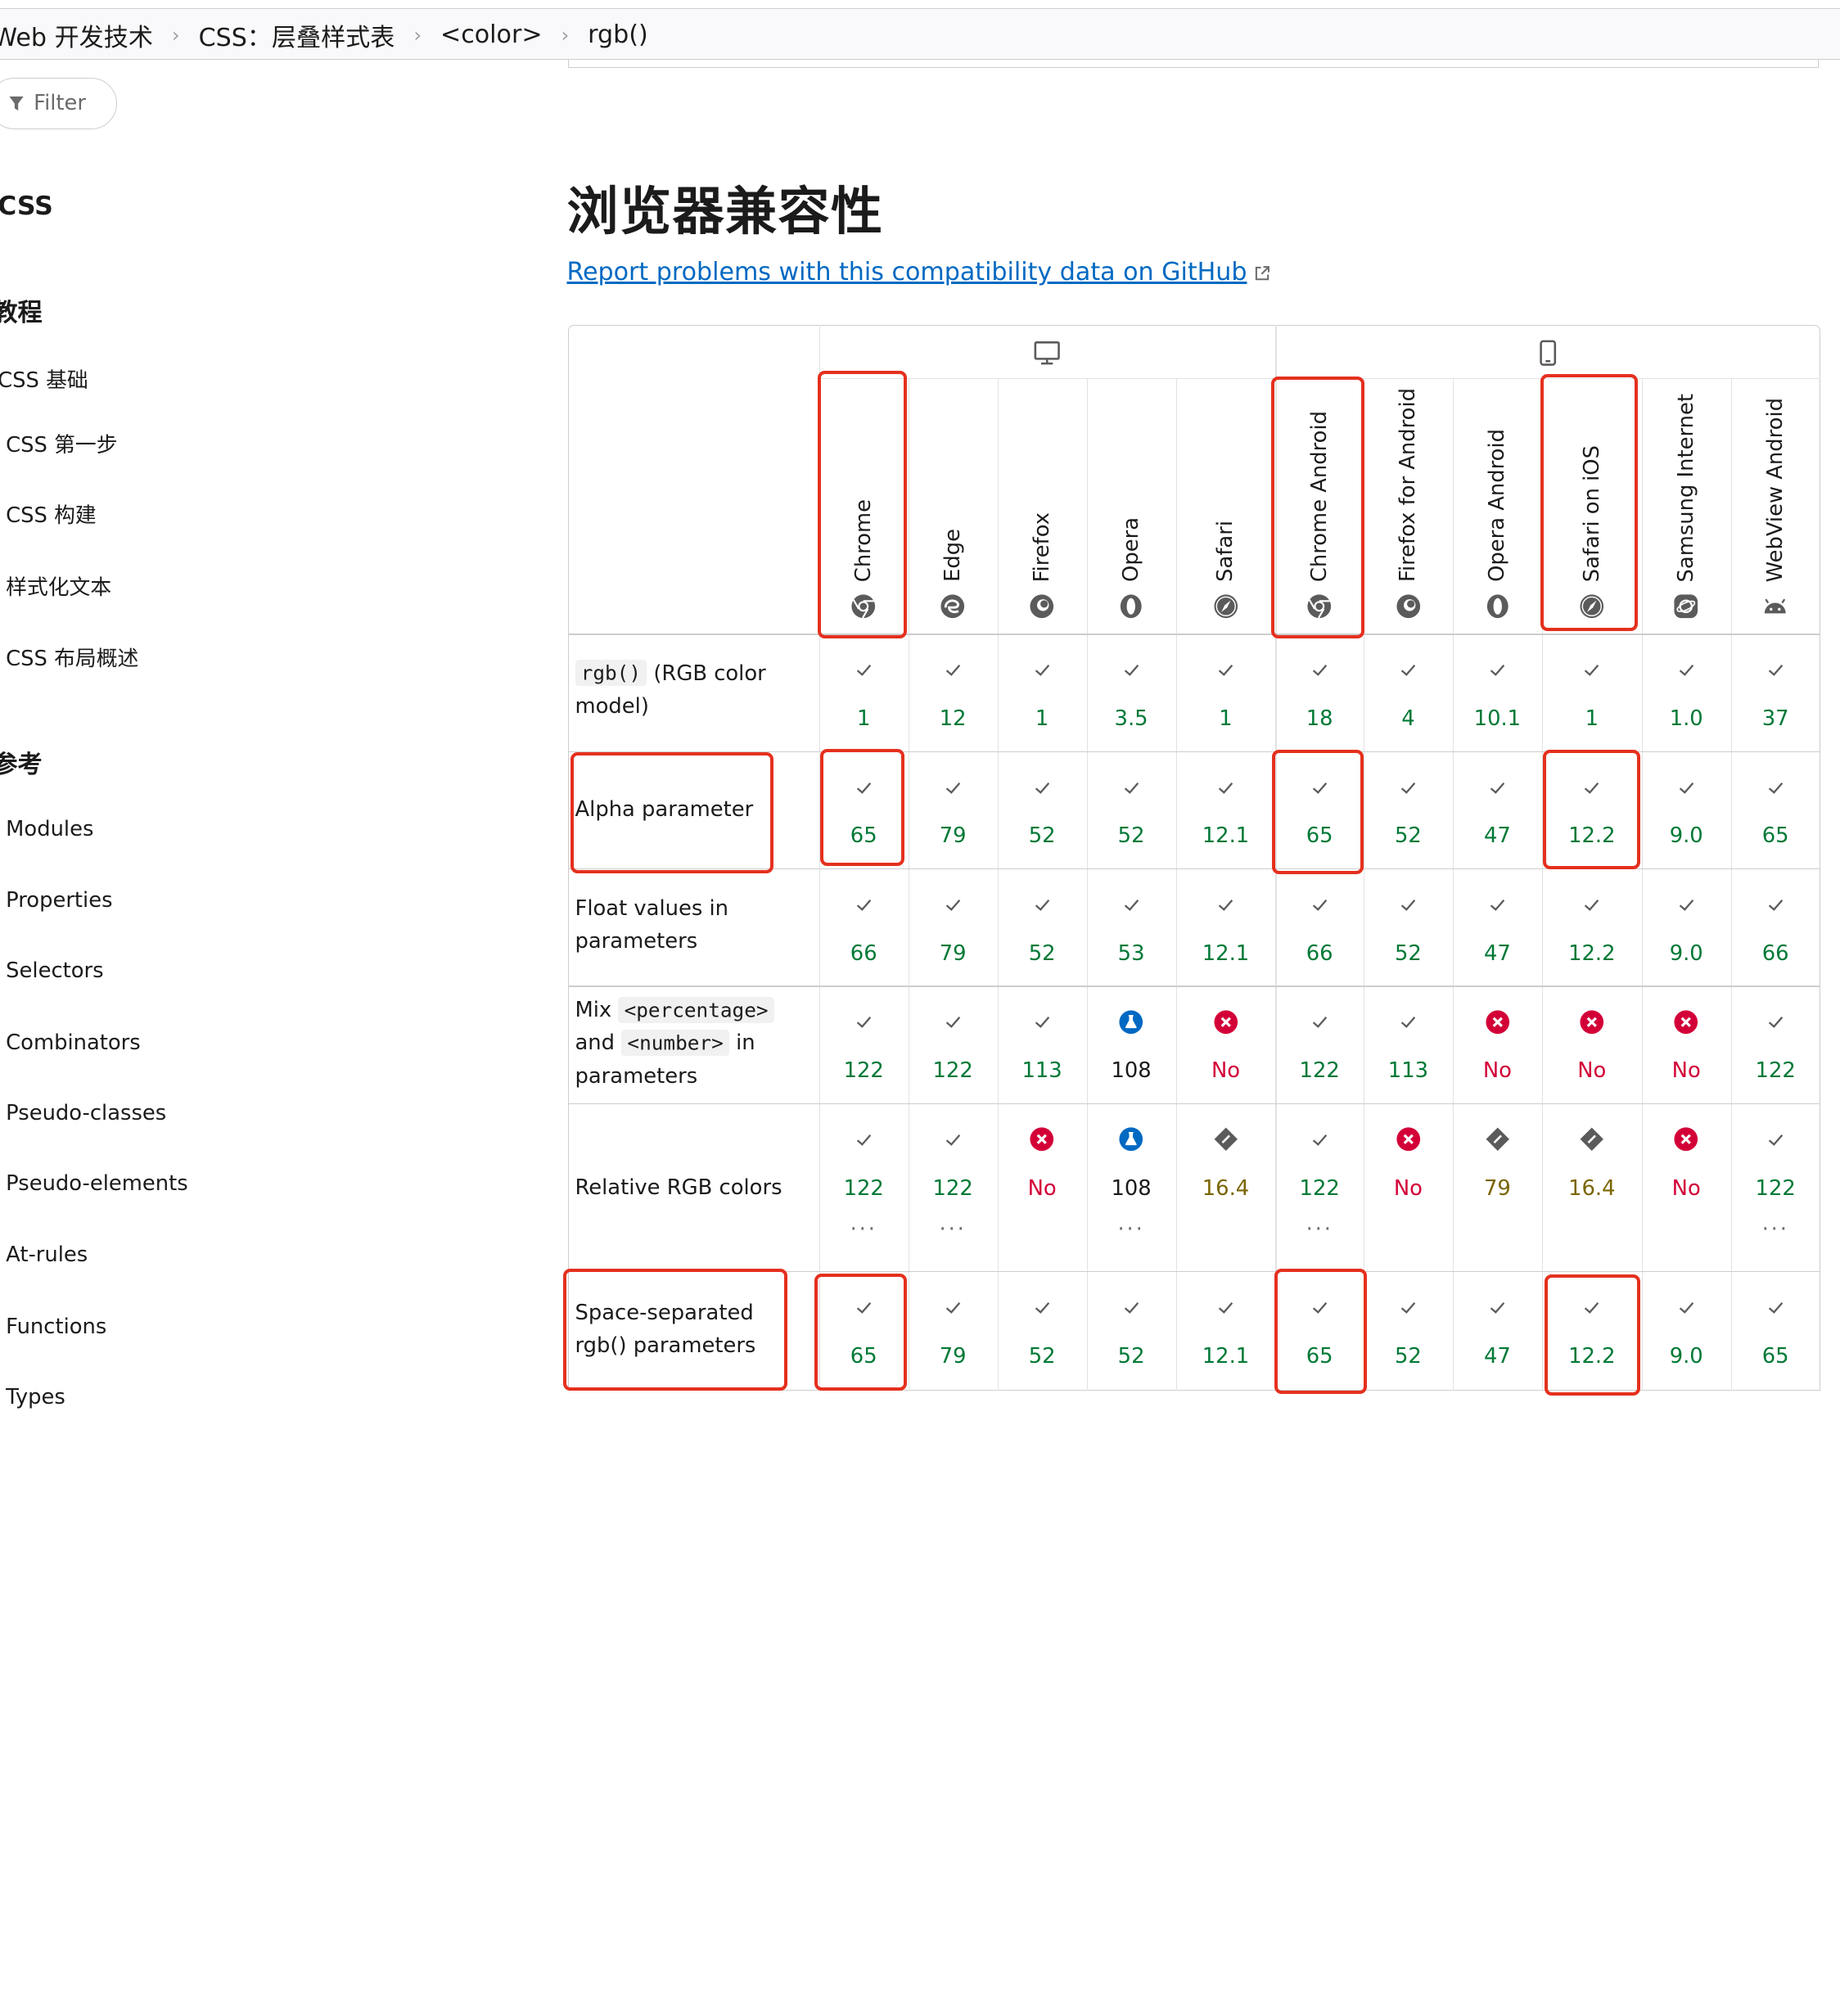 This screenshot has height=2016, width=1840. Describe the element at coordinates (73, 1043) in the screenshot. I see `sidebar-item-combinators: Combinators` at that location.